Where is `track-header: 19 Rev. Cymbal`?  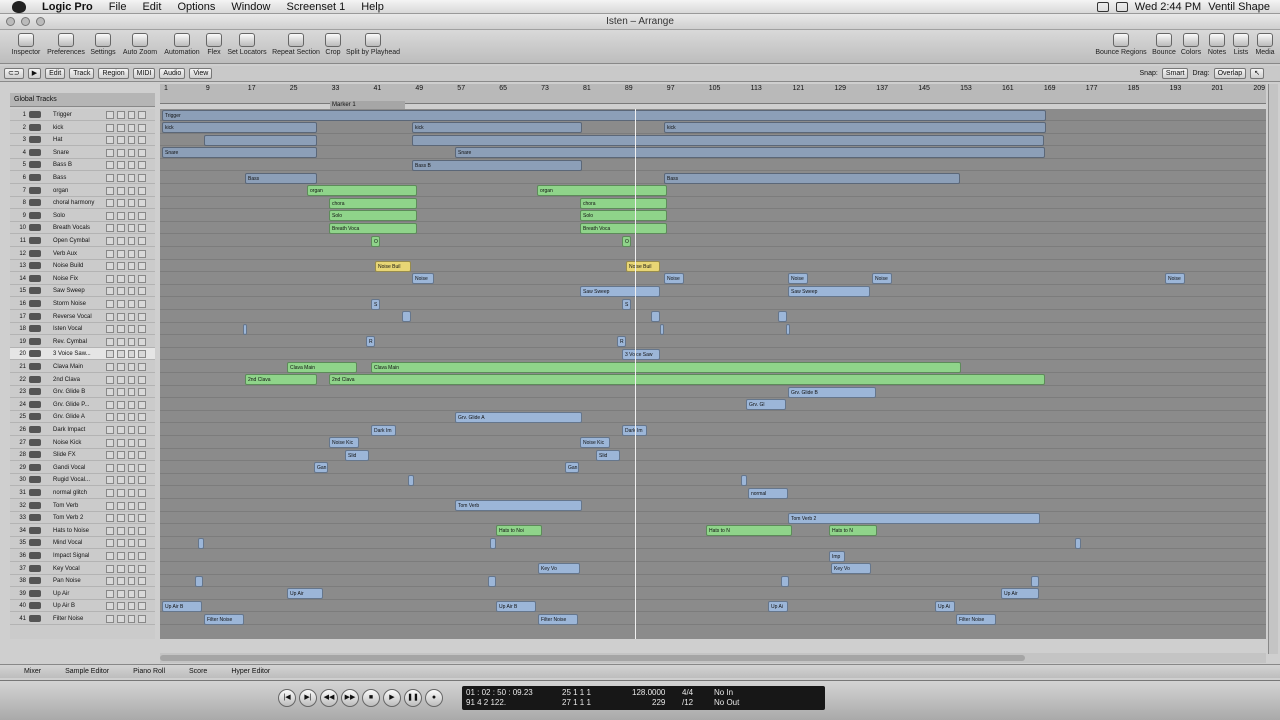
track-header: 19 Rev. Cymbal is located at coordinates (82, 342).